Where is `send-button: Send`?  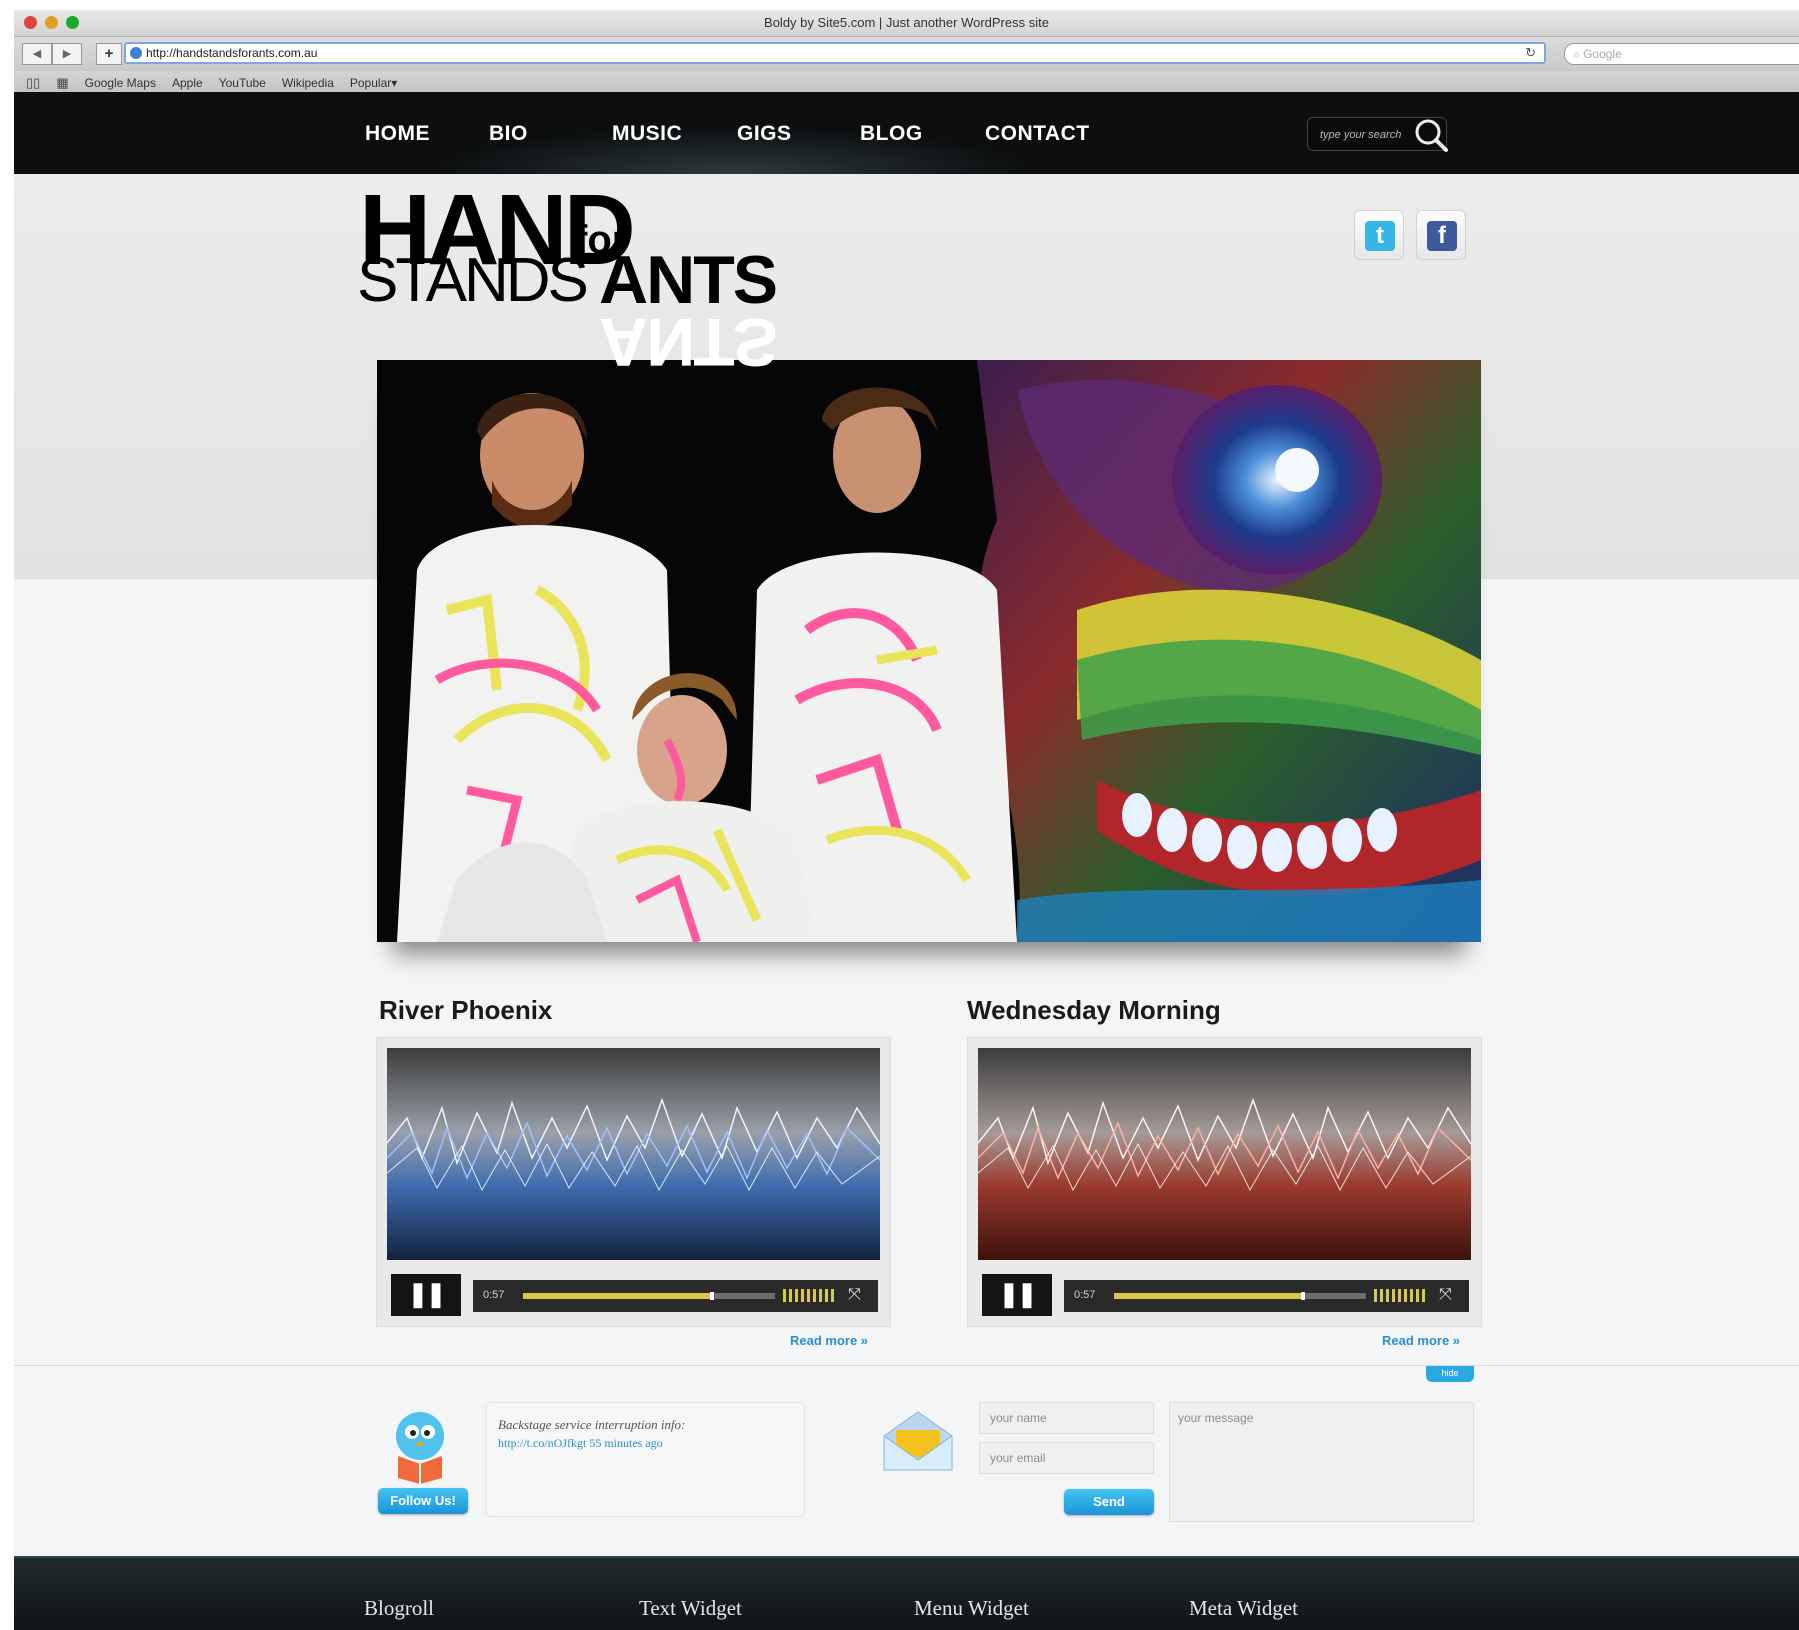
send-button: Send is located at coordinates (1109, 1502).